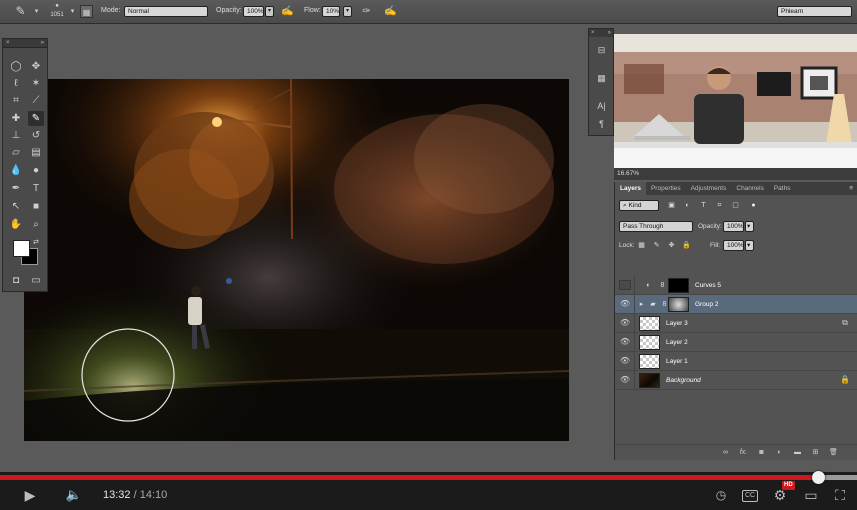 The width and height of the screenshot is (857, 510). I want to click on filter-pixel-icon: ▣, so click(671, 205).